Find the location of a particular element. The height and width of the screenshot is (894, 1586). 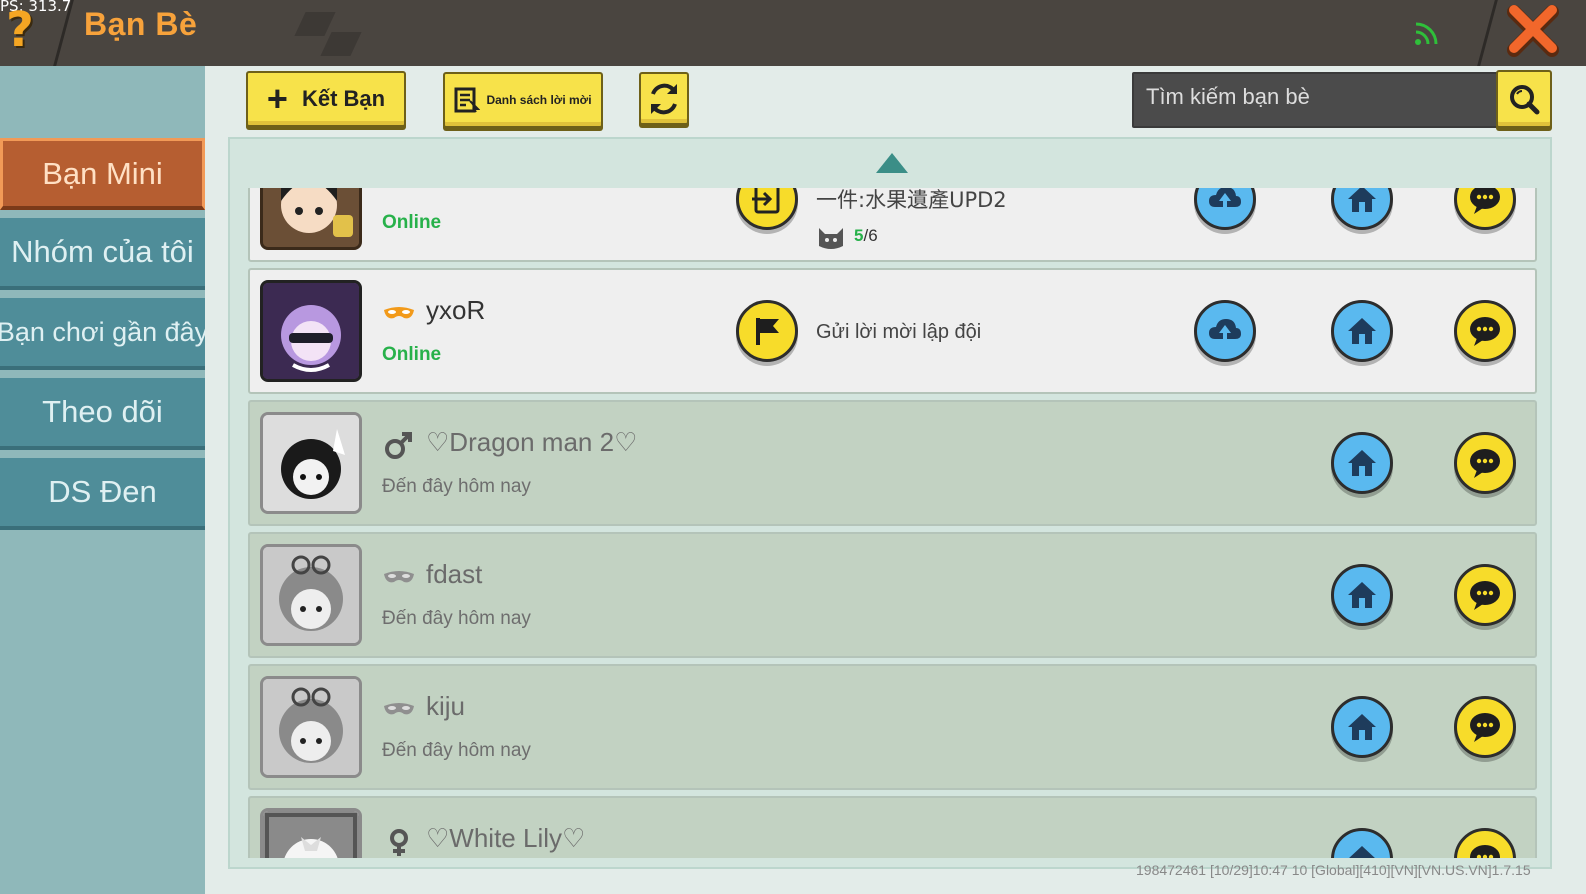

search-input: Tìm kiếm bạn bè is located at coordinates (1315, 100).